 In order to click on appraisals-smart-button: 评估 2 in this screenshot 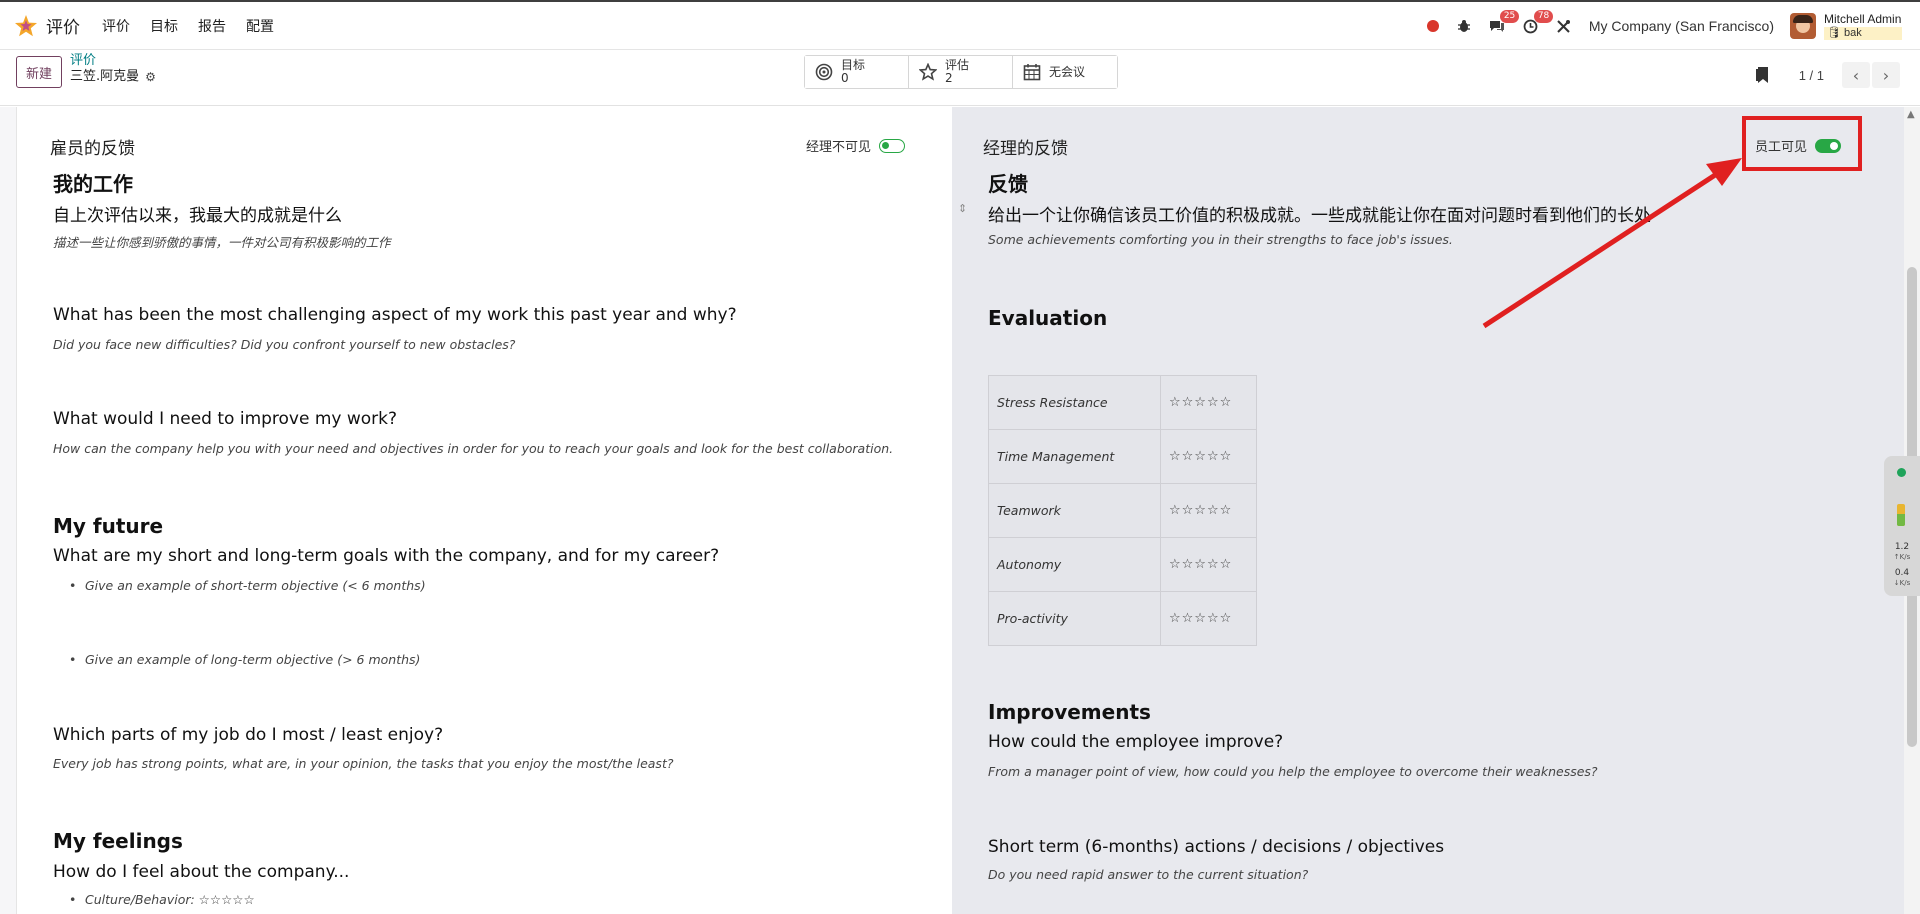, I will do `click(961, 72)`.